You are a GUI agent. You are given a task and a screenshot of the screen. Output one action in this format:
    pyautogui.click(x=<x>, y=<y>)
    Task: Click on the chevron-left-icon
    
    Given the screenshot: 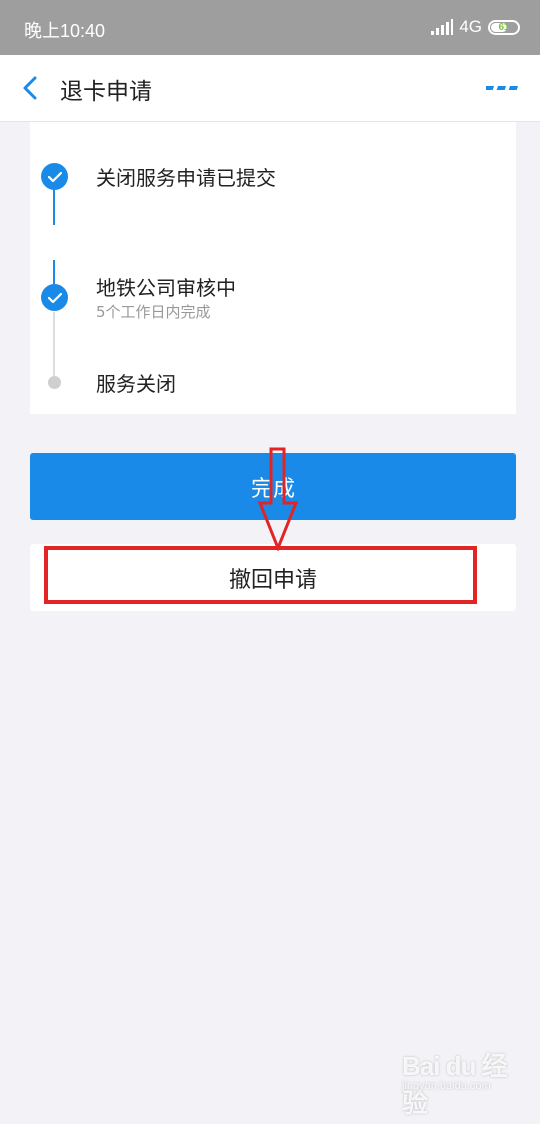 What is the action you would take?
    pyautogui.click(x=32, y=88)
    